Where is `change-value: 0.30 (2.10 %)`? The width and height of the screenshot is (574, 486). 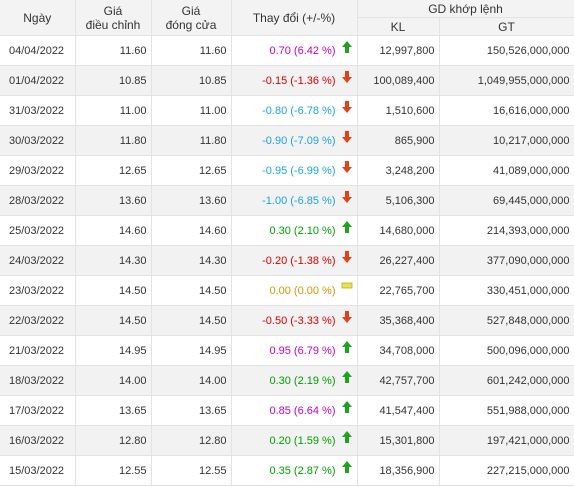
change-value: 0.30 (2.10 %) is located at coordinates (302, 230).